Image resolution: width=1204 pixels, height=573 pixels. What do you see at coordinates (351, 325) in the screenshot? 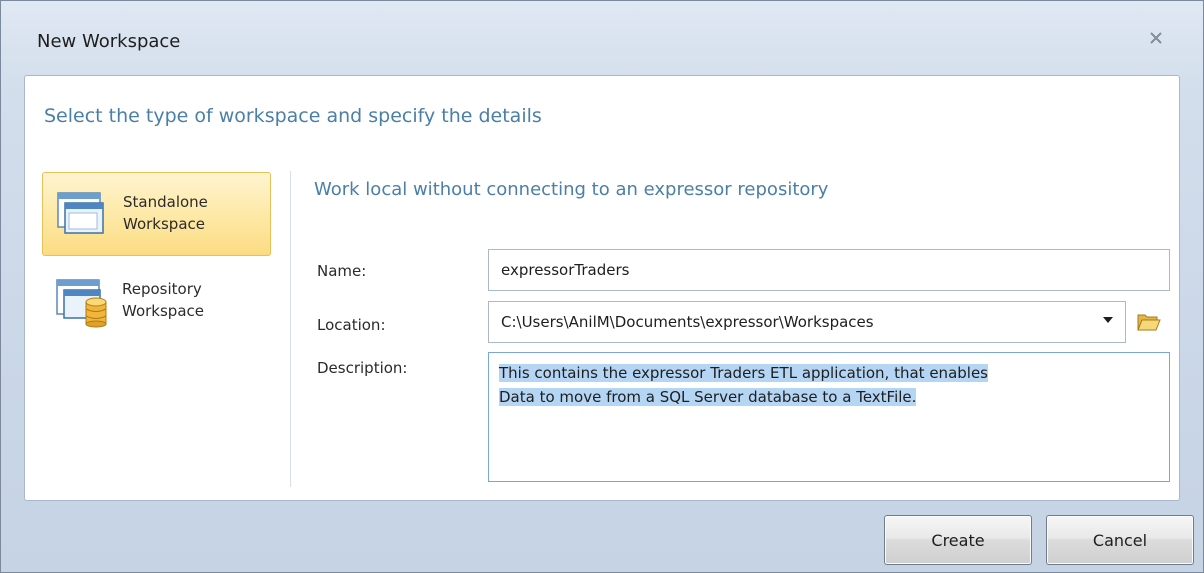
I see `location-label: Location:` at bounding box center [351, 325].